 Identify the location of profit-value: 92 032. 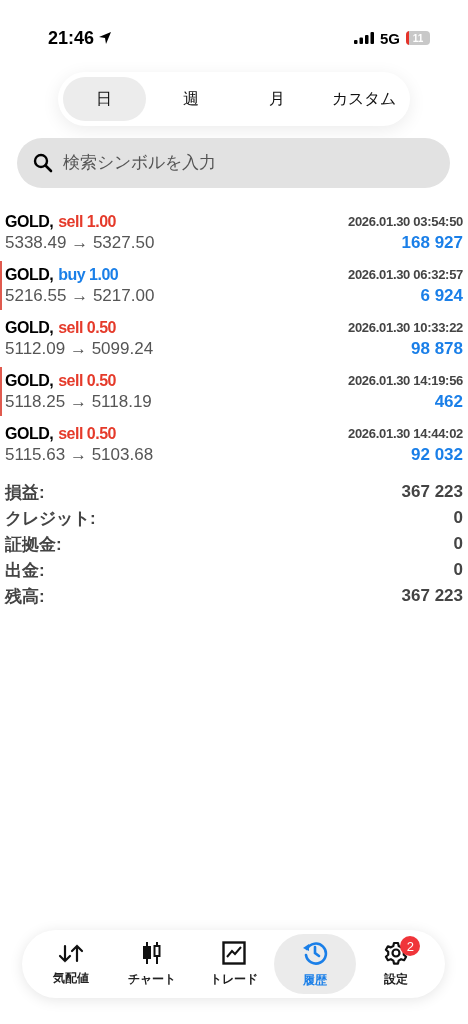
(437, 454).